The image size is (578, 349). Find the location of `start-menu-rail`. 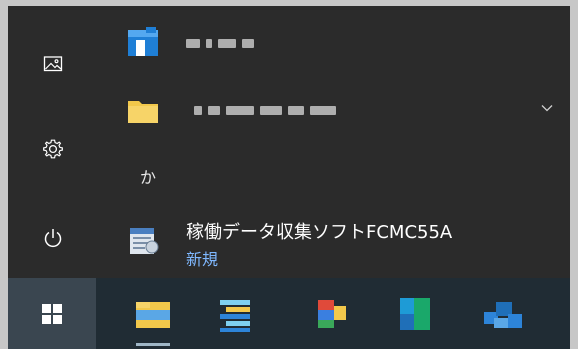

start-menu-rail is located at coordinates (53, 142).